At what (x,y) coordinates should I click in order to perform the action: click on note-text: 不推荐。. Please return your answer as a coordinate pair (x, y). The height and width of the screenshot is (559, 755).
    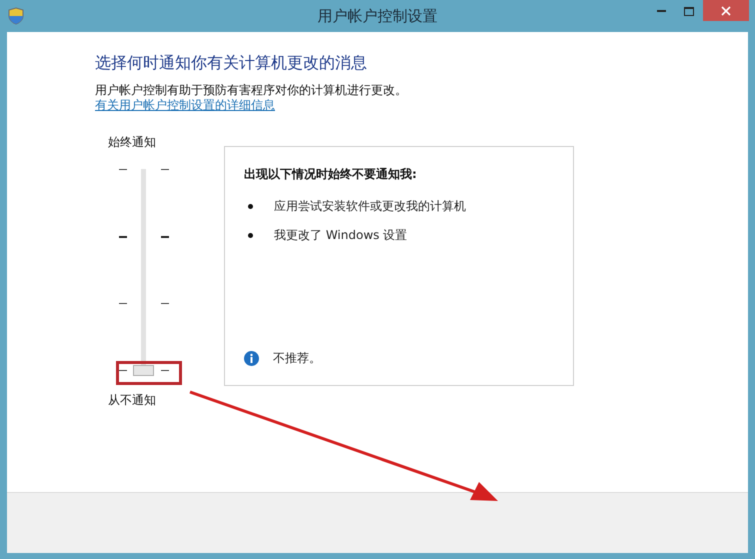
    Looking at the image, I should click on (297, 358).